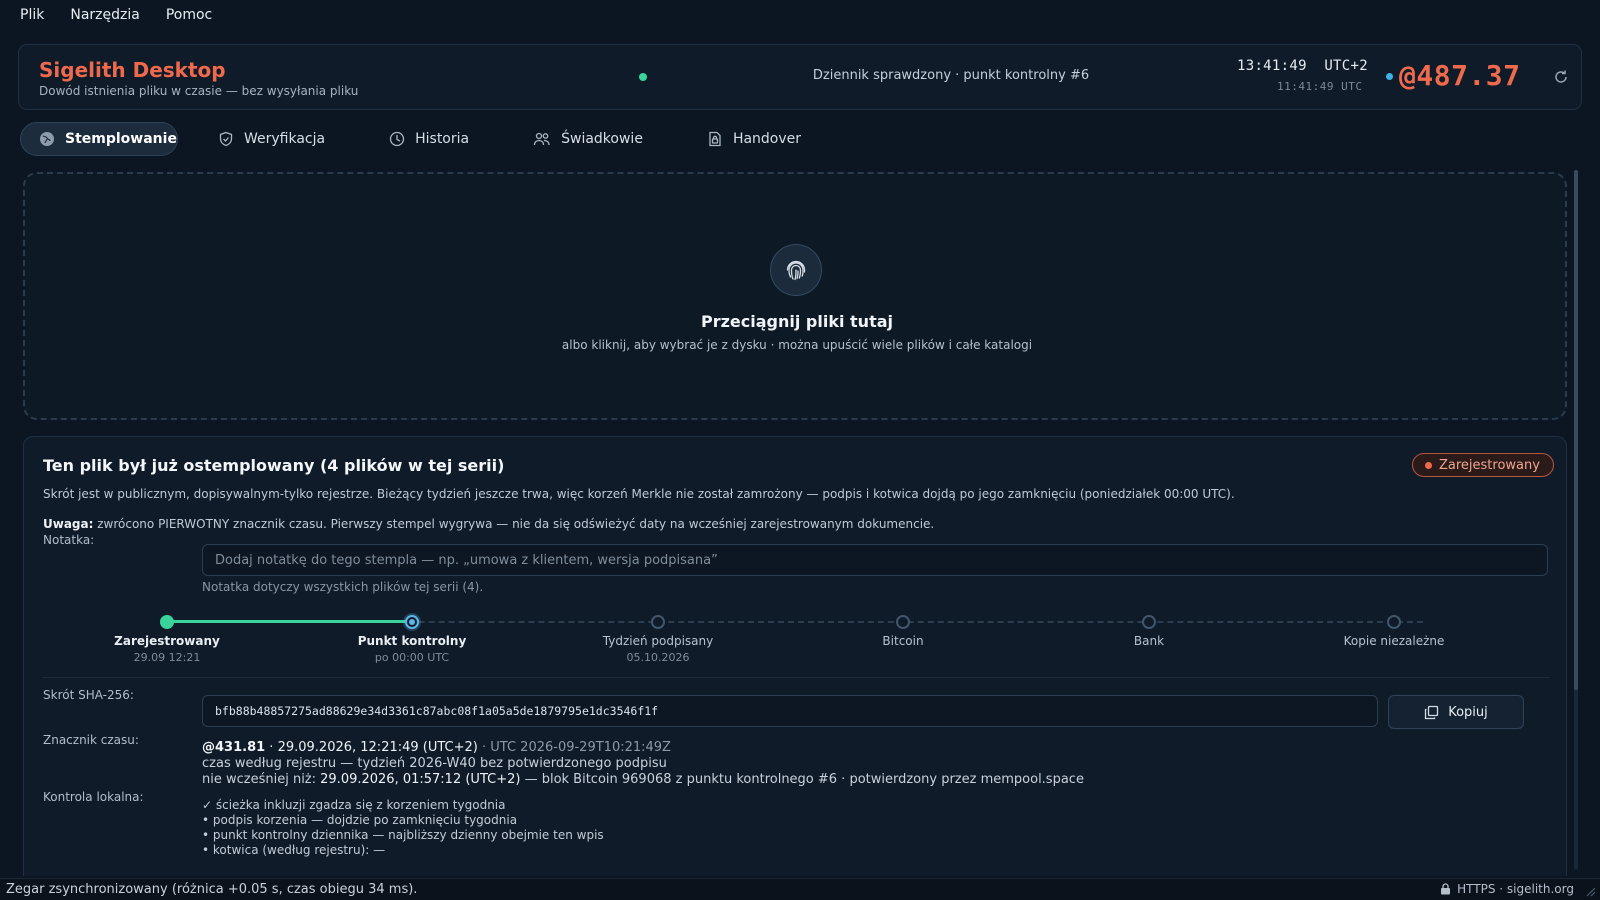  I want to click on step-name: Bank, so click(1149, 641).